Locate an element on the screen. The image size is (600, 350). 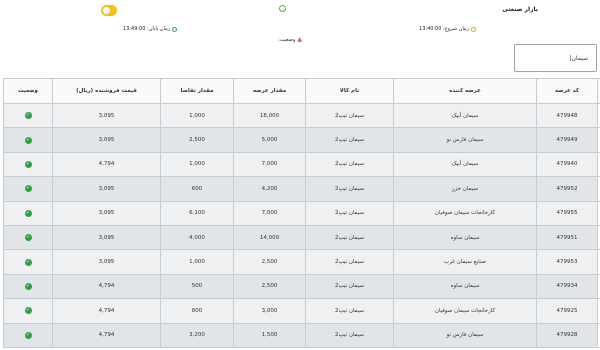
cell-offer: 4,200 is located at coordinates (269, 189).